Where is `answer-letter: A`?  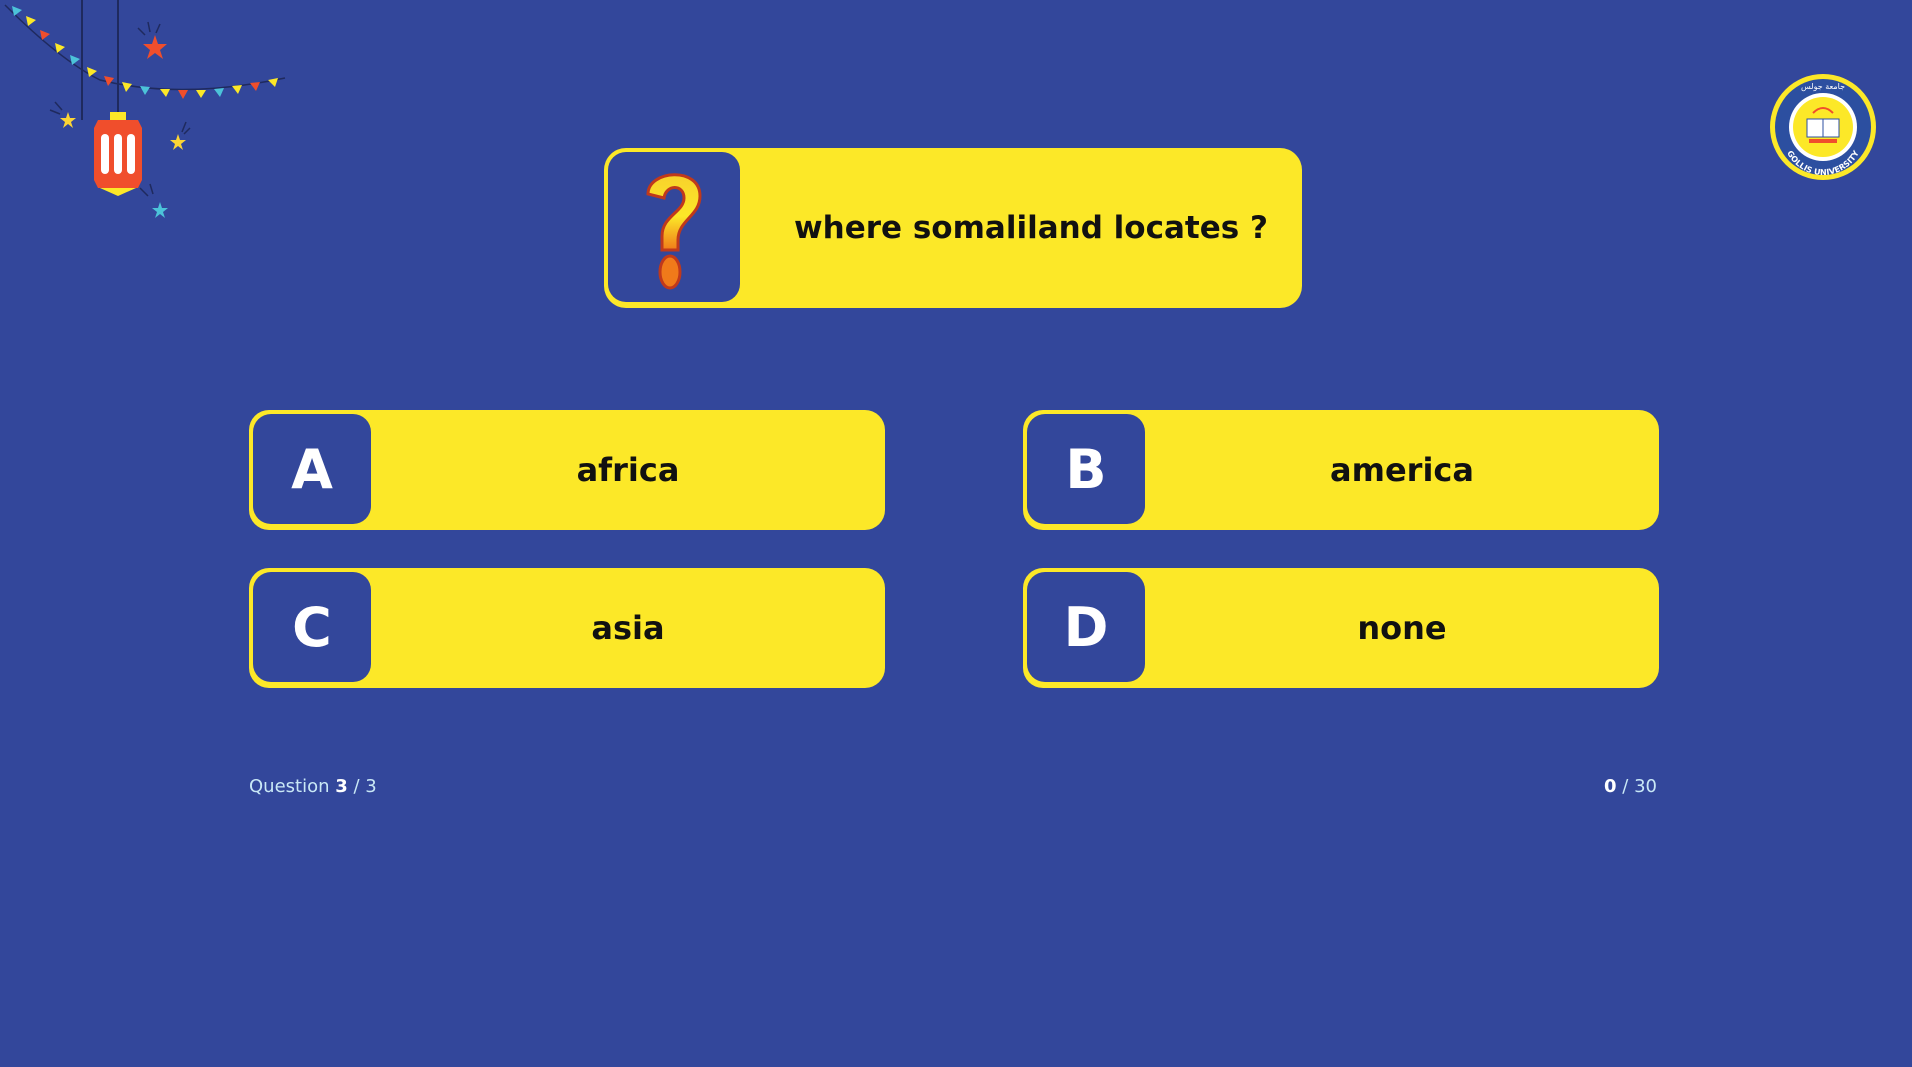 answer-letter: A is located at coordinates (312, 469).